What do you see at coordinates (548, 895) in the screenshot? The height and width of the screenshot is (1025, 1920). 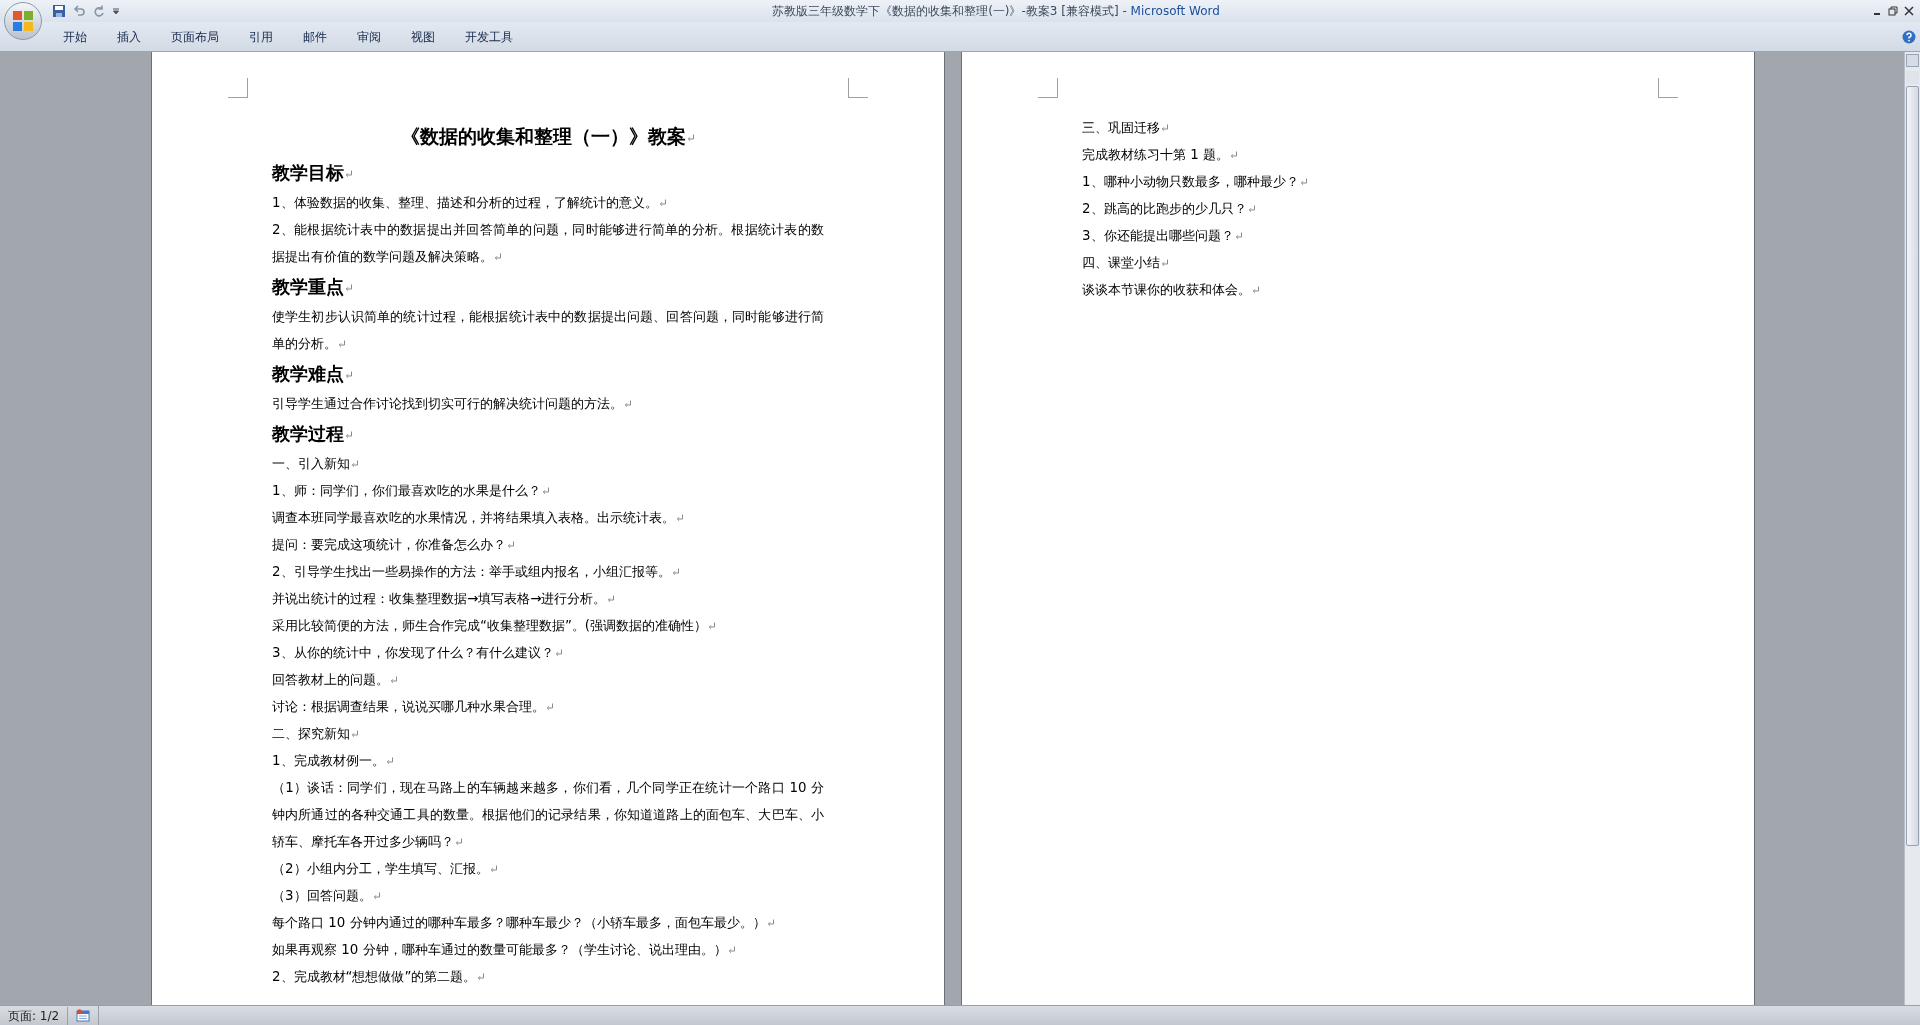 I see `paragraph: （3）回答问题。` at bounding box center [548, 895].